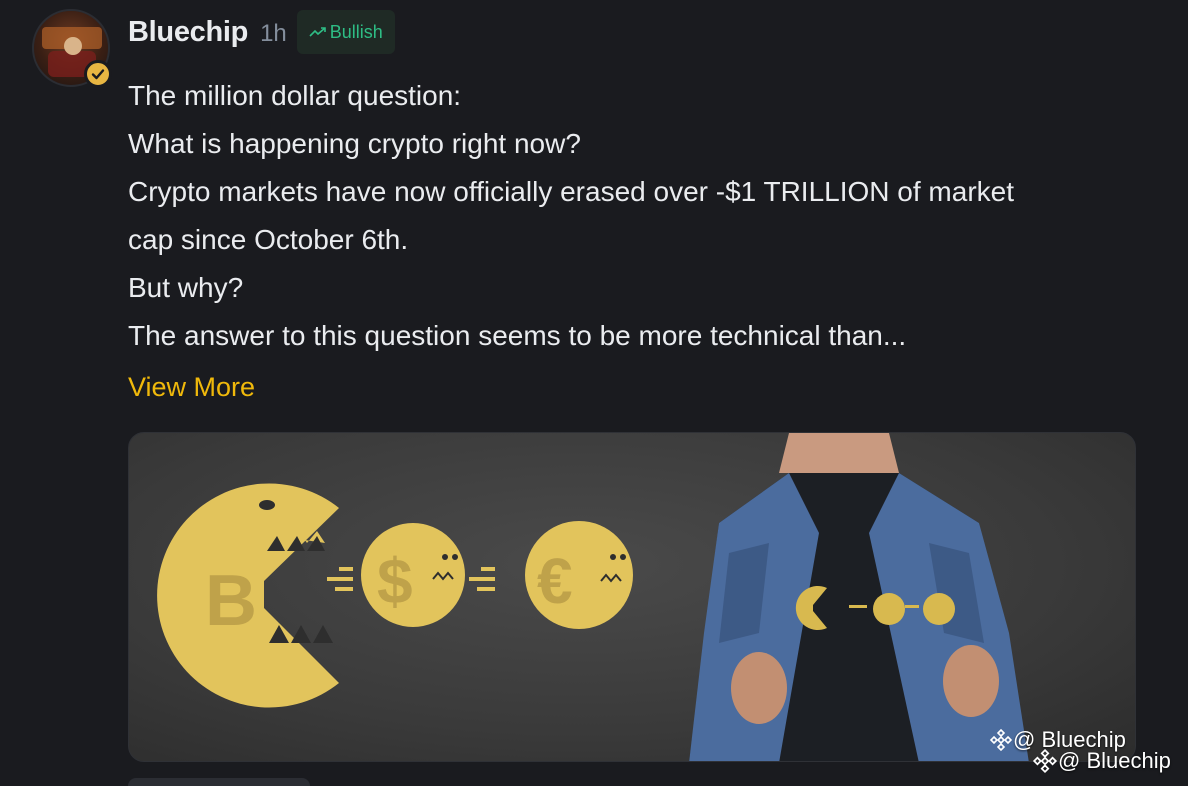 The width and height of the screenshot is (1188, 786). I want to click on post-text-line: But why?, so click(186, 287).